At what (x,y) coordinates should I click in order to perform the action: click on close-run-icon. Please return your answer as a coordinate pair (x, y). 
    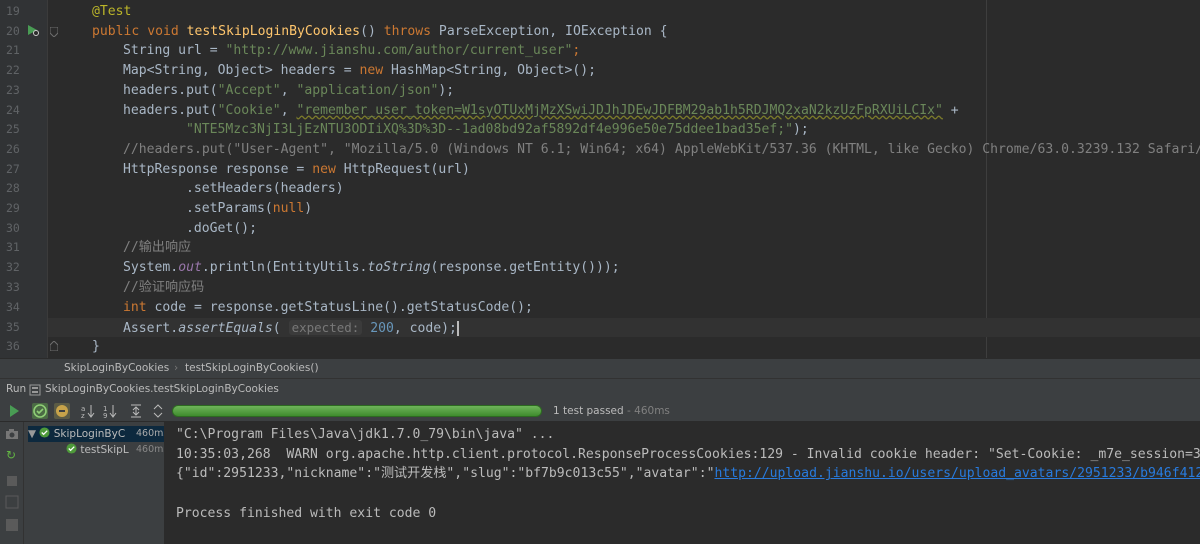
    Looking at the image, I should click on (12, 502).